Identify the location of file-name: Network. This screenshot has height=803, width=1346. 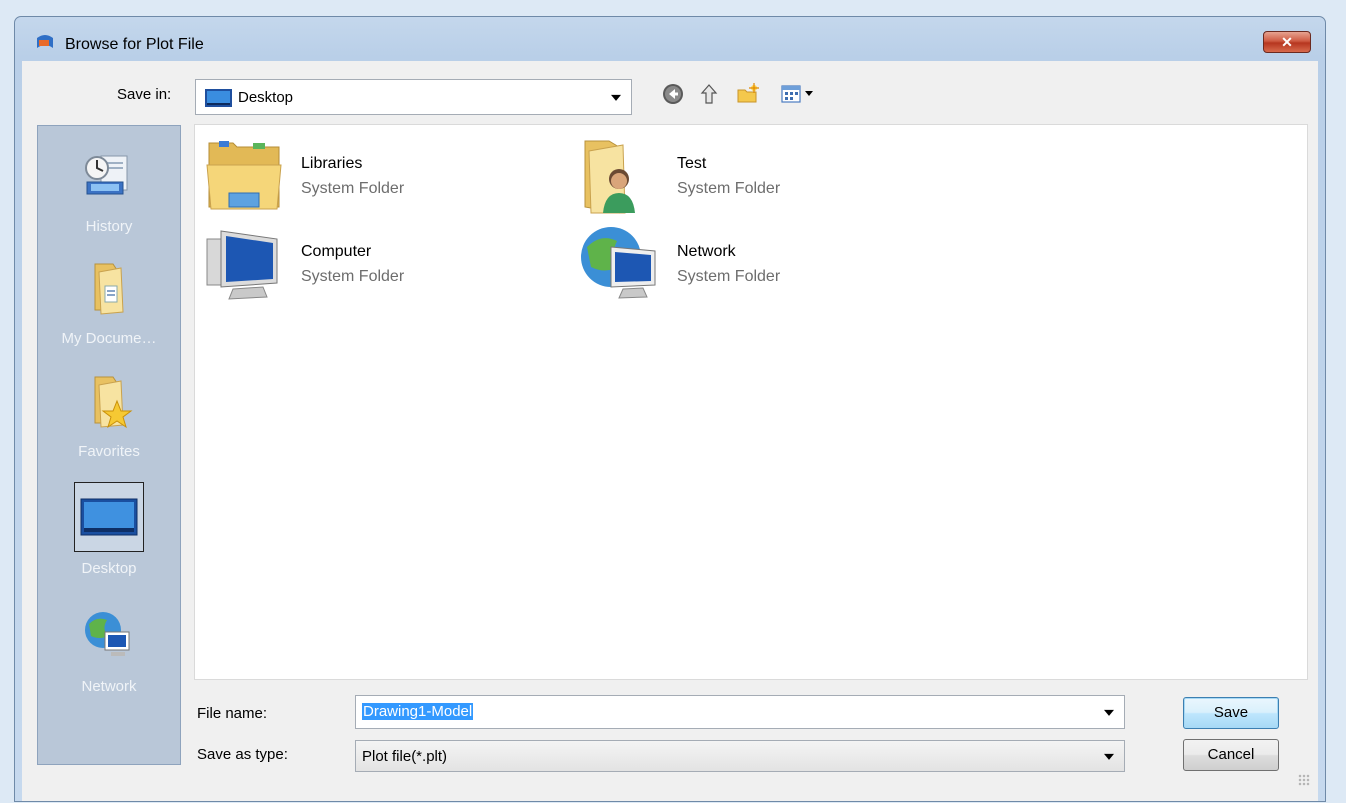
(706, 251).